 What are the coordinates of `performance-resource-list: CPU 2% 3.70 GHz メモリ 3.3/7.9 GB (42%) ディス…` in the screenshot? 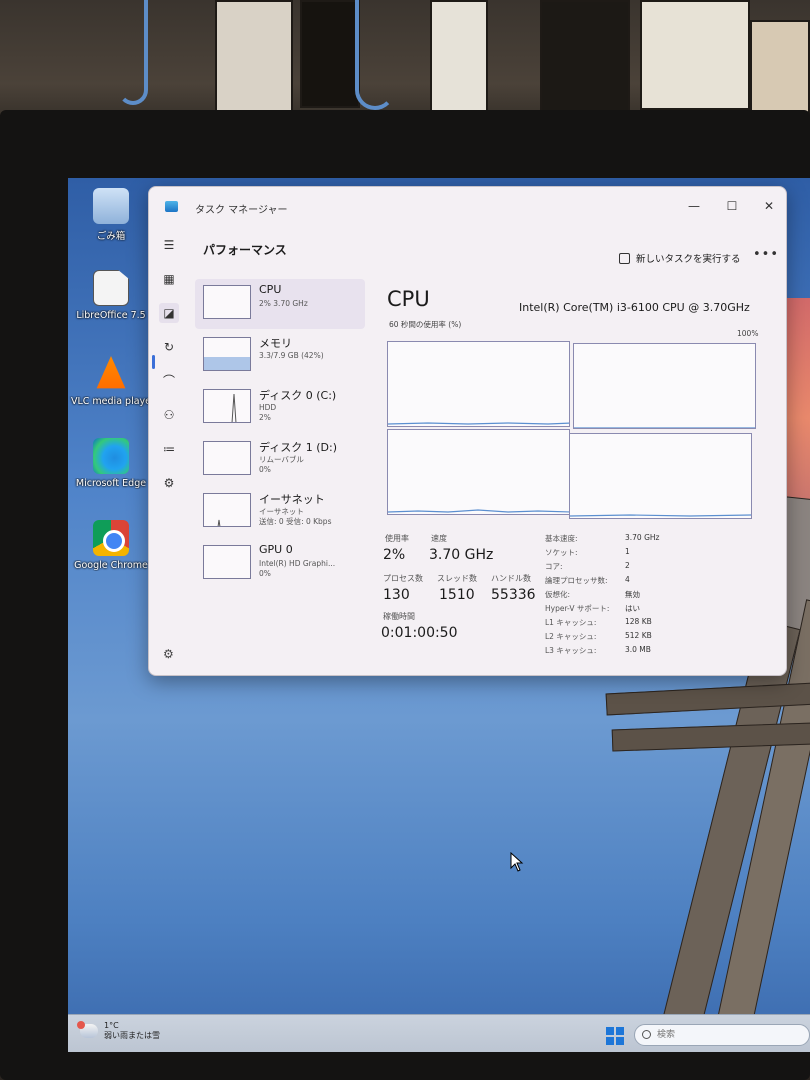 It's located at (280, 439).